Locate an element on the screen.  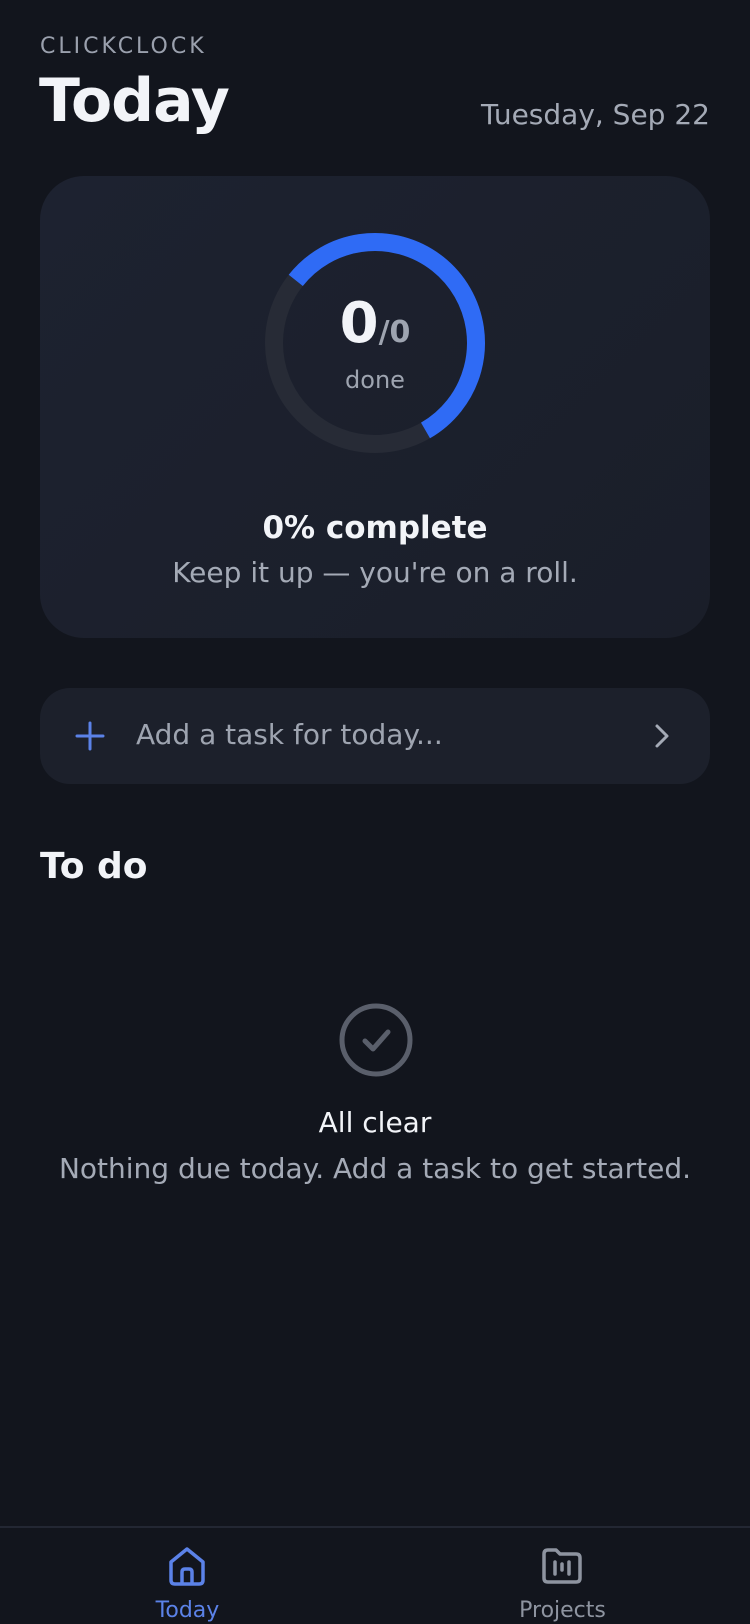
nav-item-projects: Projects is located at coordinates (562, 1576).